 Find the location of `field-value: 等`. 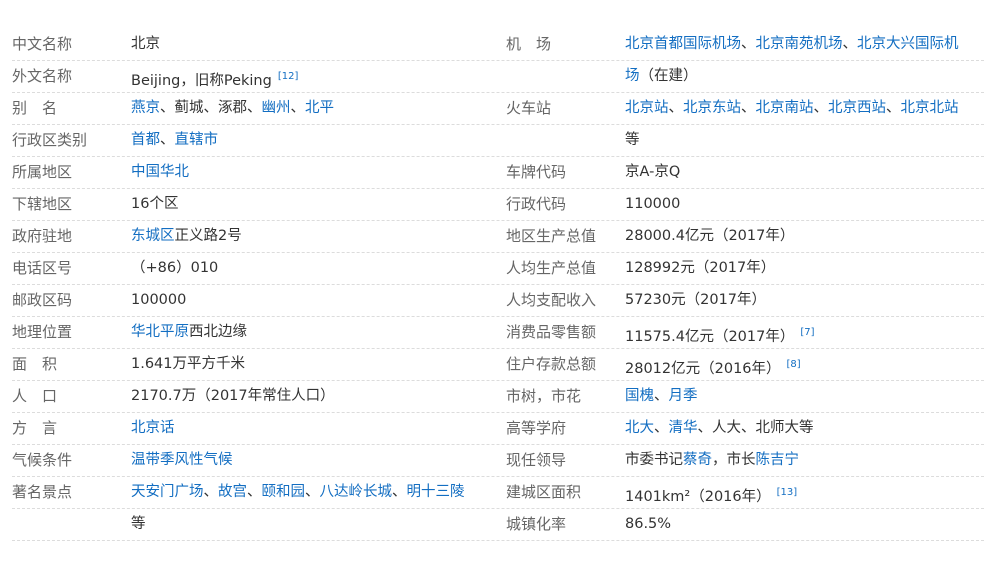

field-value: 等 is located at coordinates (138, 524).